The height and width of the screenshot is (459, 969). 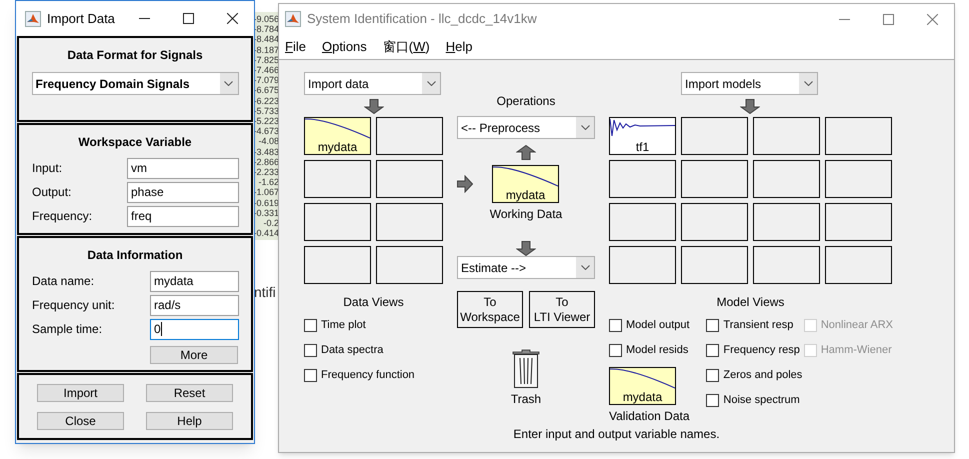 What do you see at coordinates (266, 233) in the screenshot?
I see `sheet-cell: -0.414` at bounding box center [266, 233].